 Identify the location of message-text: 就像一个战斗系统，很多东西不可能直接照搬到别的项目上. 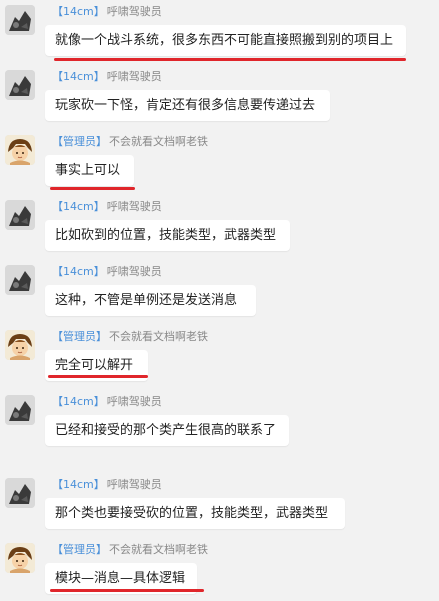
(224, 40).